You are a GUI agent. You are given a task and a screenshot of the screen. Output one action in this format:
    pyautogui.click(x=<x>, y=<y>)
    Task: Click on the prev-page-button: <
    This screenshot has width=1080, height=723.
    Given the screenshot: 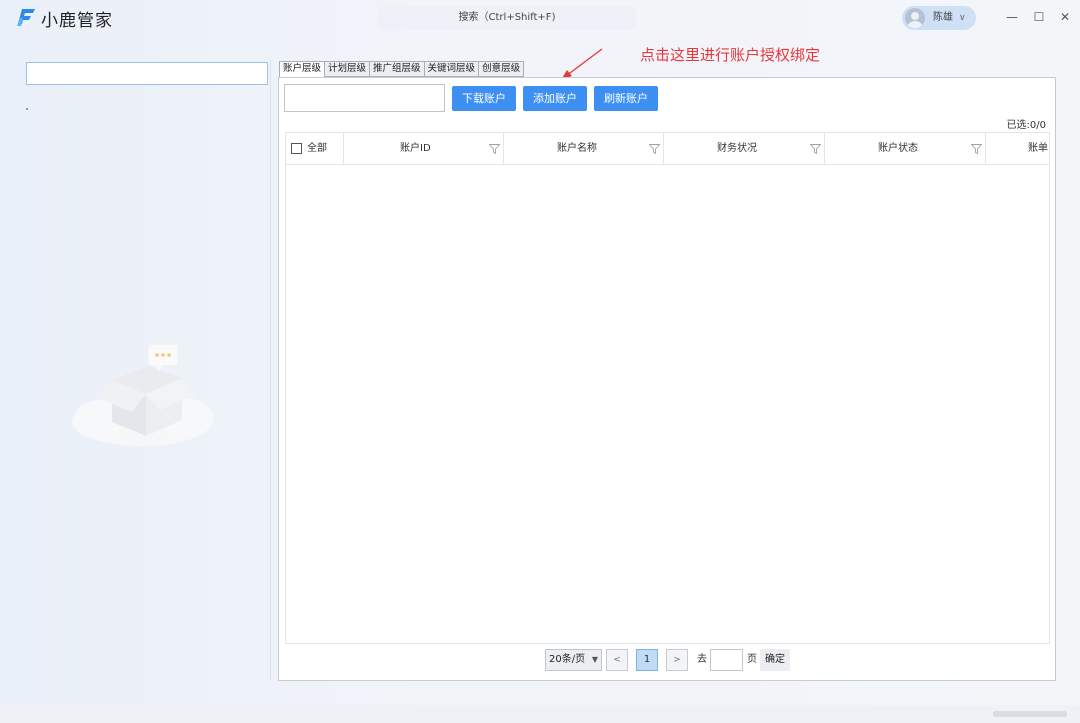 What is the action you would take?
    pyautogui.click(x=617, y=660)
    